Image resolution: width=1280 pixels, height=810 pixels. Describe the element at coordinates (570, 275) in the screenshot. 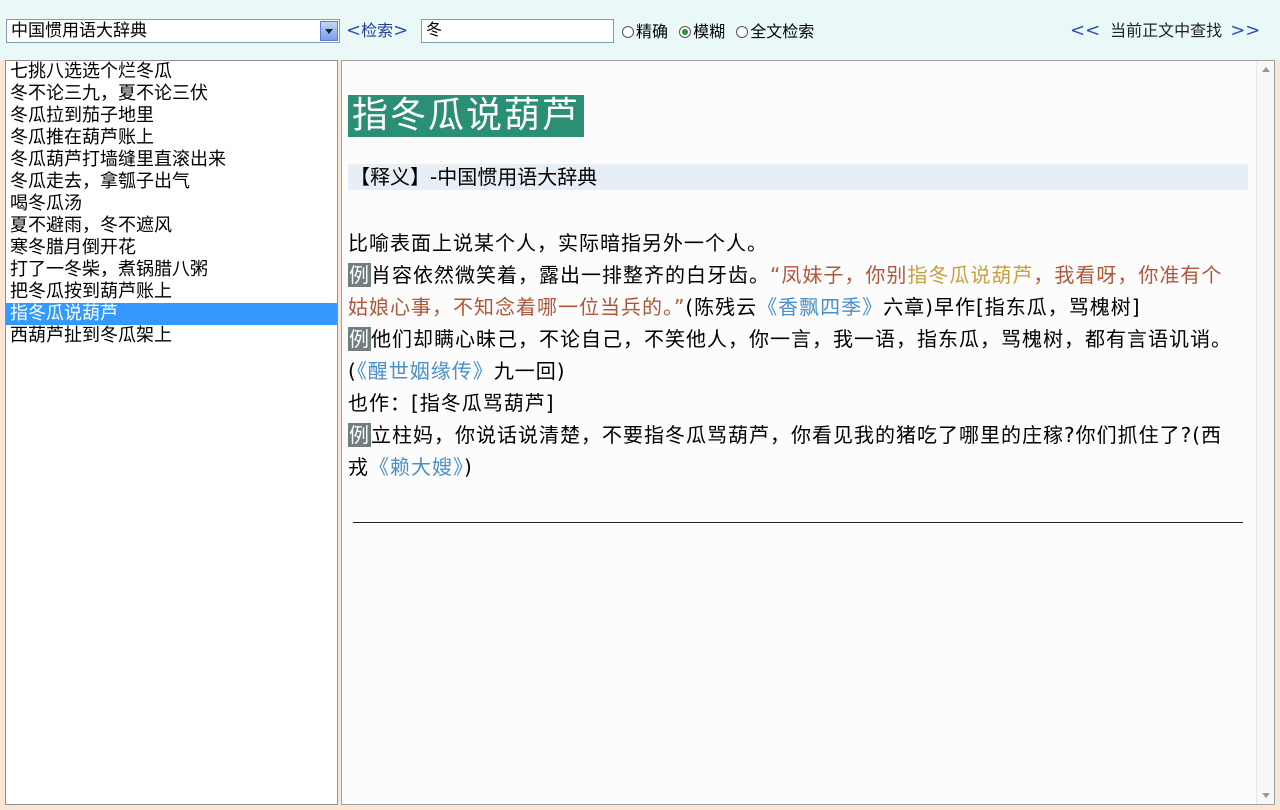

I see `example-text: 肖容依然微笑着，露出一排整齐的白牙齿。` at that location.